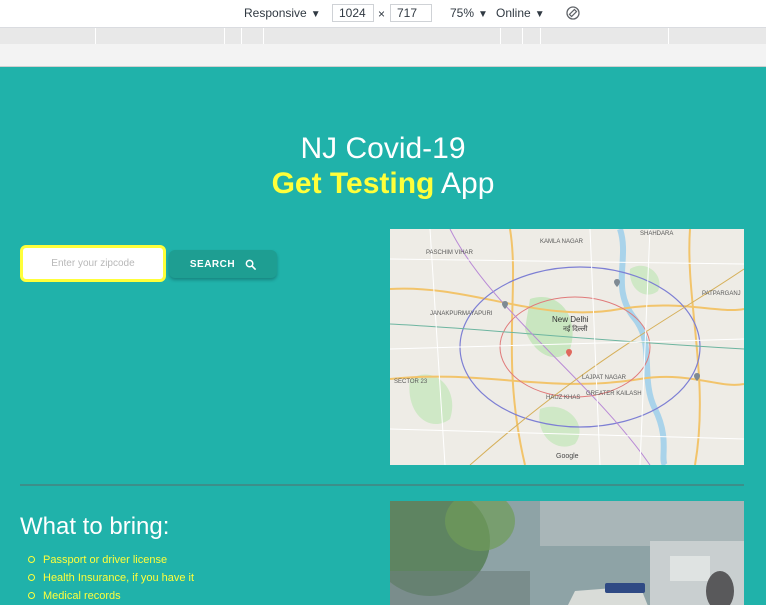 This screenshot has width=766, height=605. What do you see at coordinates (353, 183) in the screenshot?
I see `title-highlight: Get Testing` at bounding box center [353, 183].